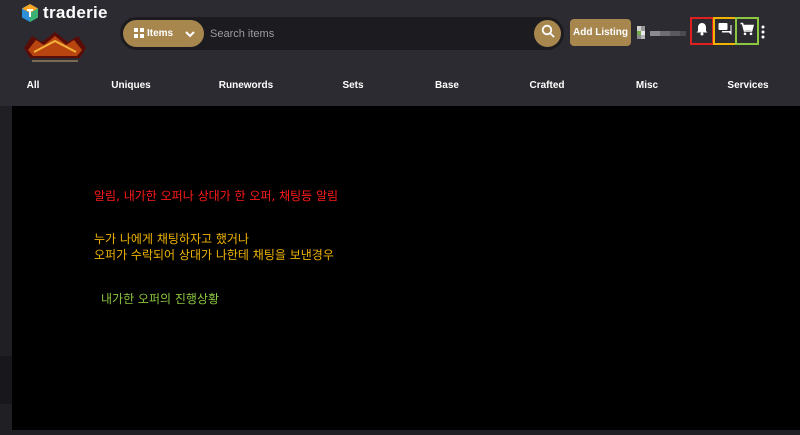  What do you see at coordinates (75, 12) in the screenshot?
I see `brand-name: traderie` at bounding box center [75, 12].